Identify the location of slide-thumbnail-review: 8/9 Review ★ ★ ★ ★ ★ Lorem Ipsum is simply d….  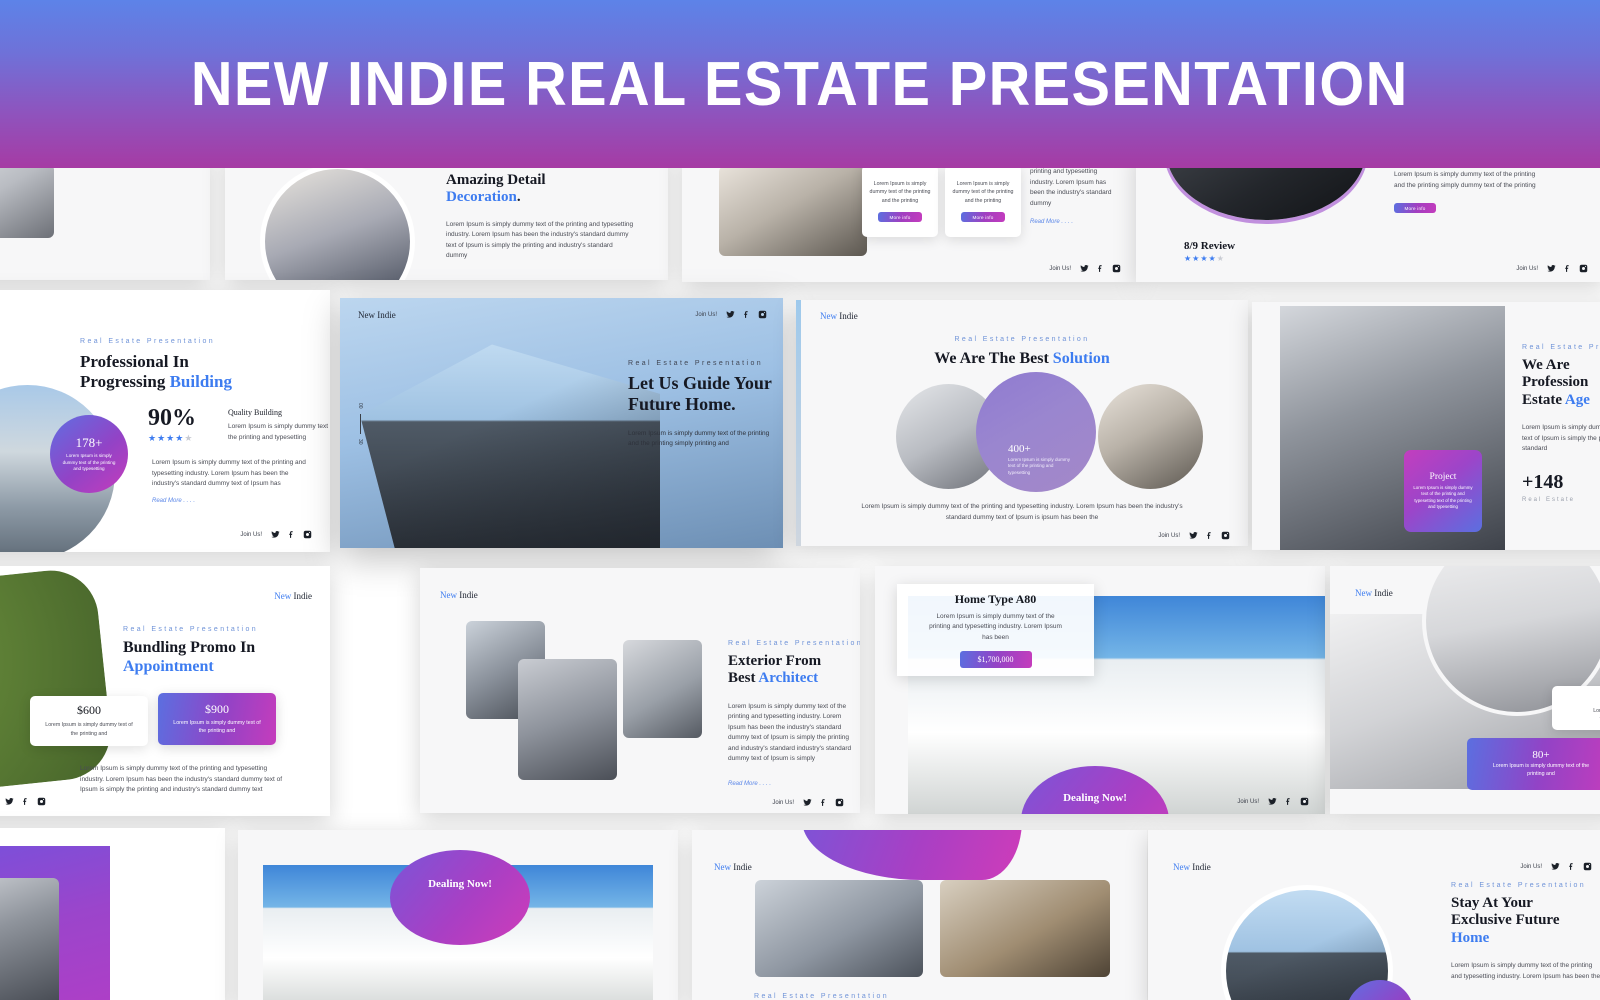
(1368, 216).